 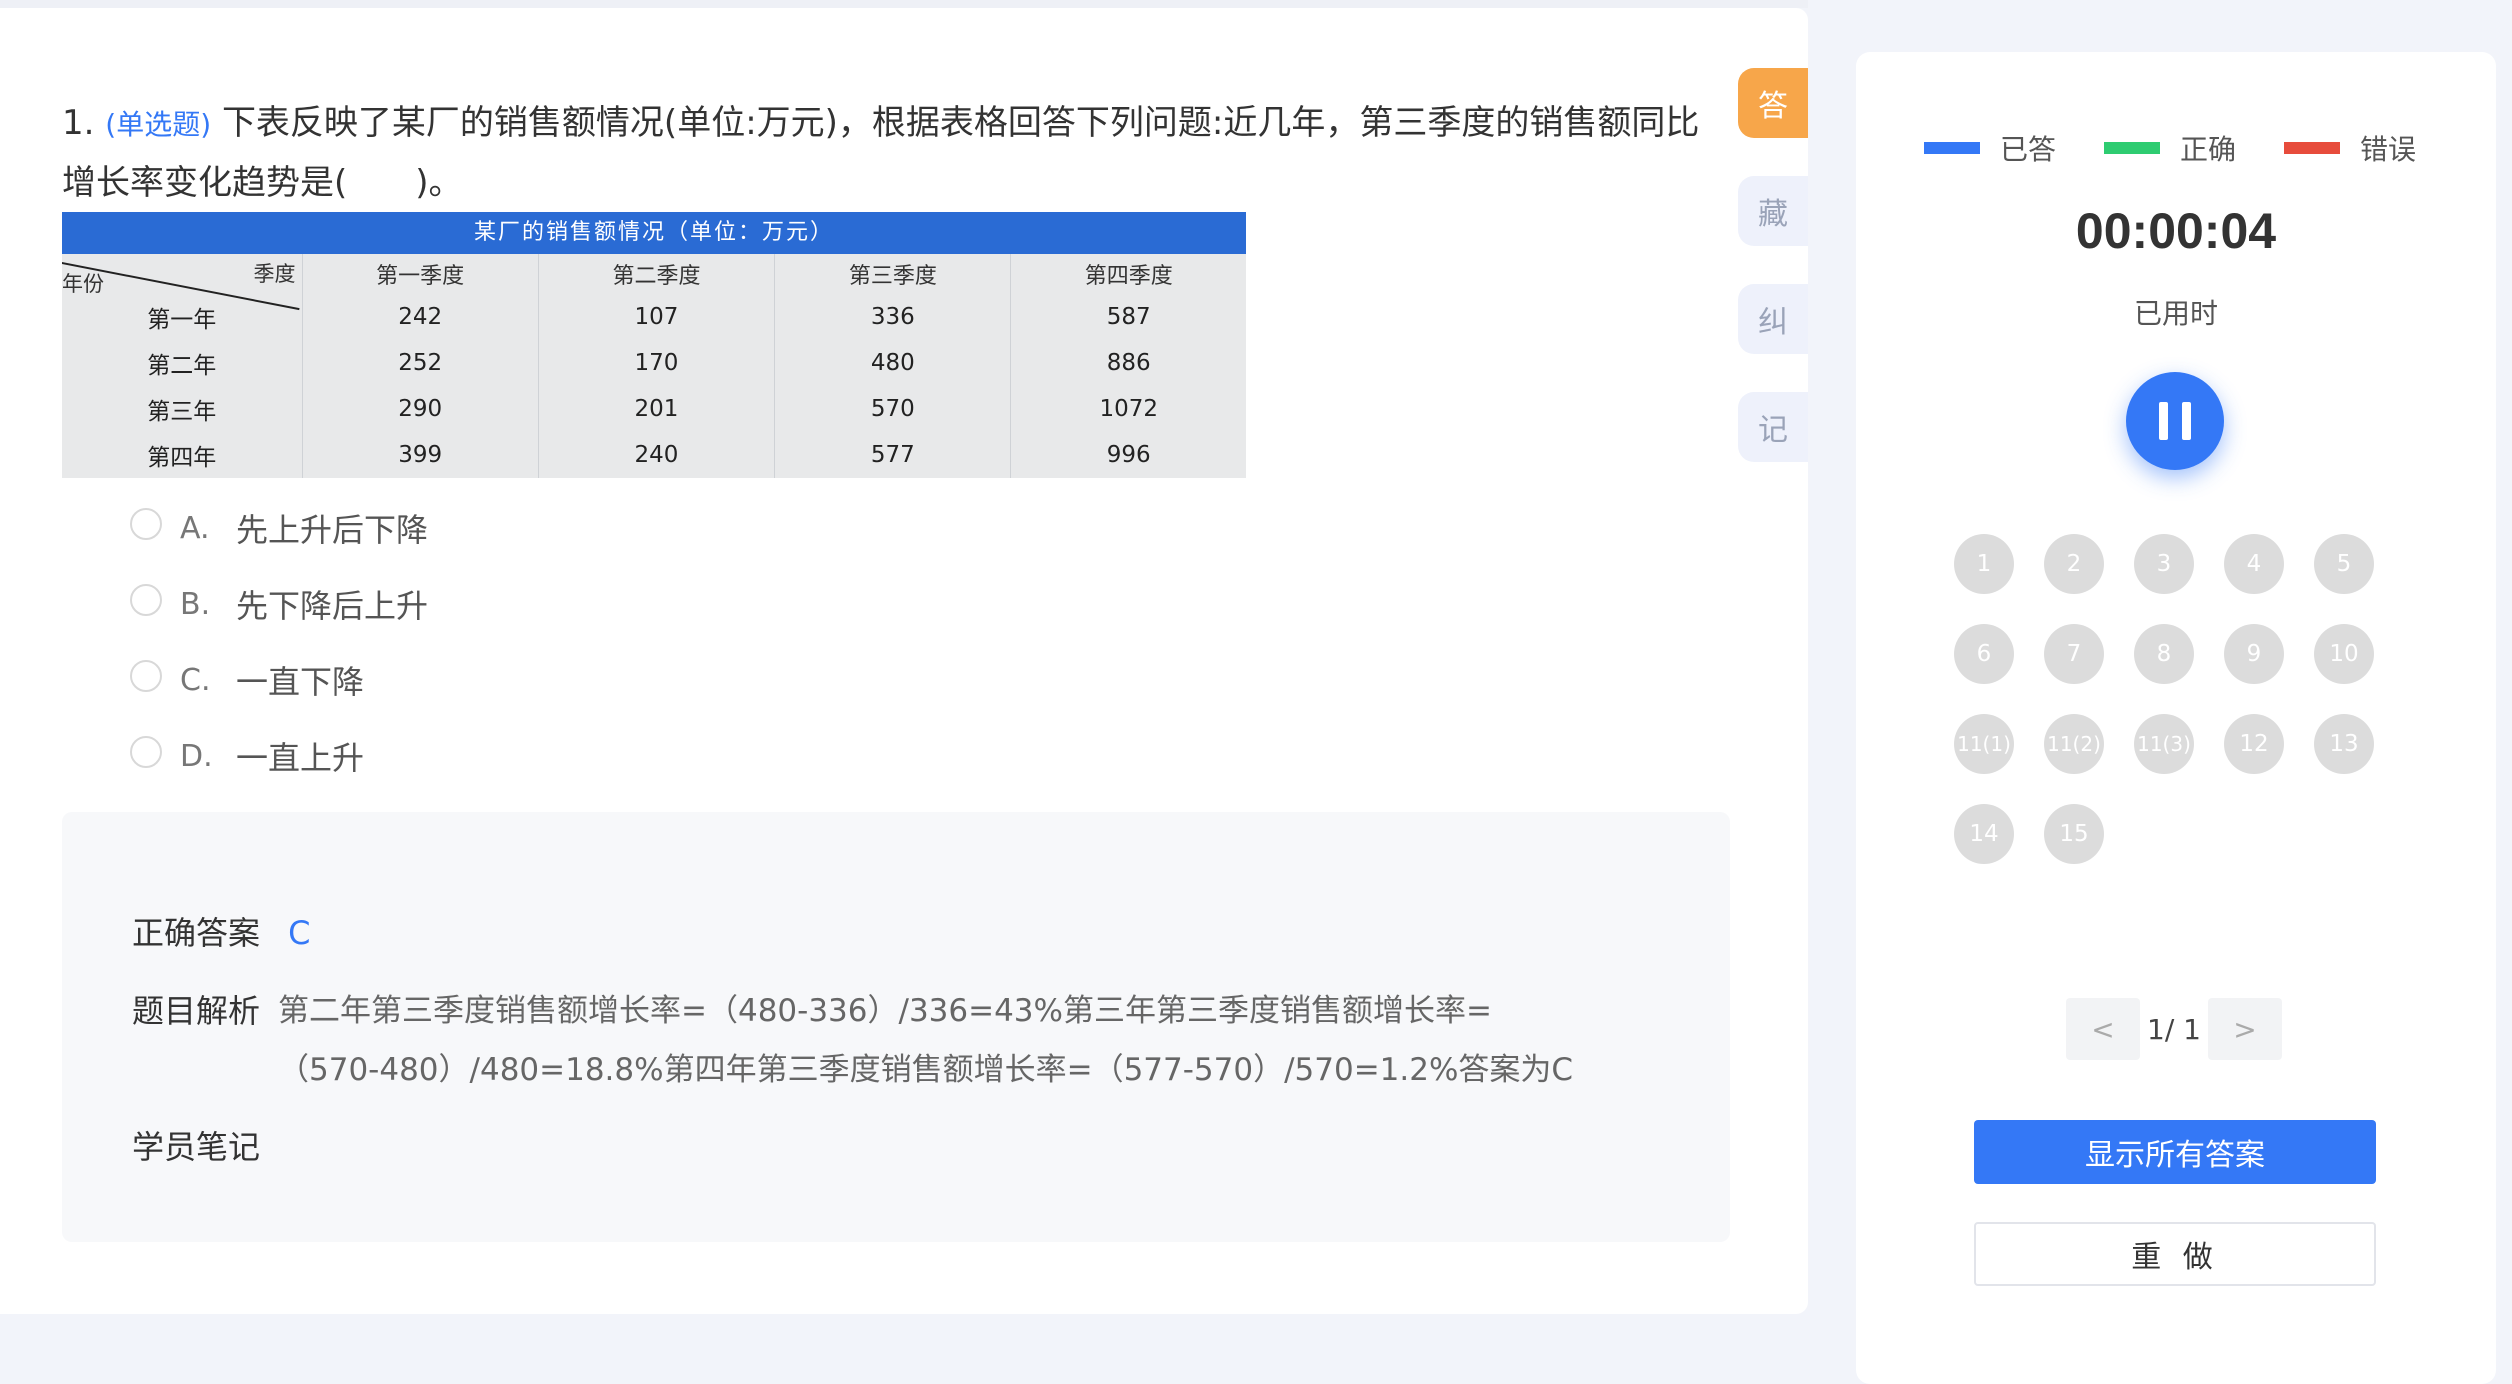 What do you see at coordinates (2344, 654) in the screenshot?
I see `question-number-button: 10` at bounding box center [2344, 654].